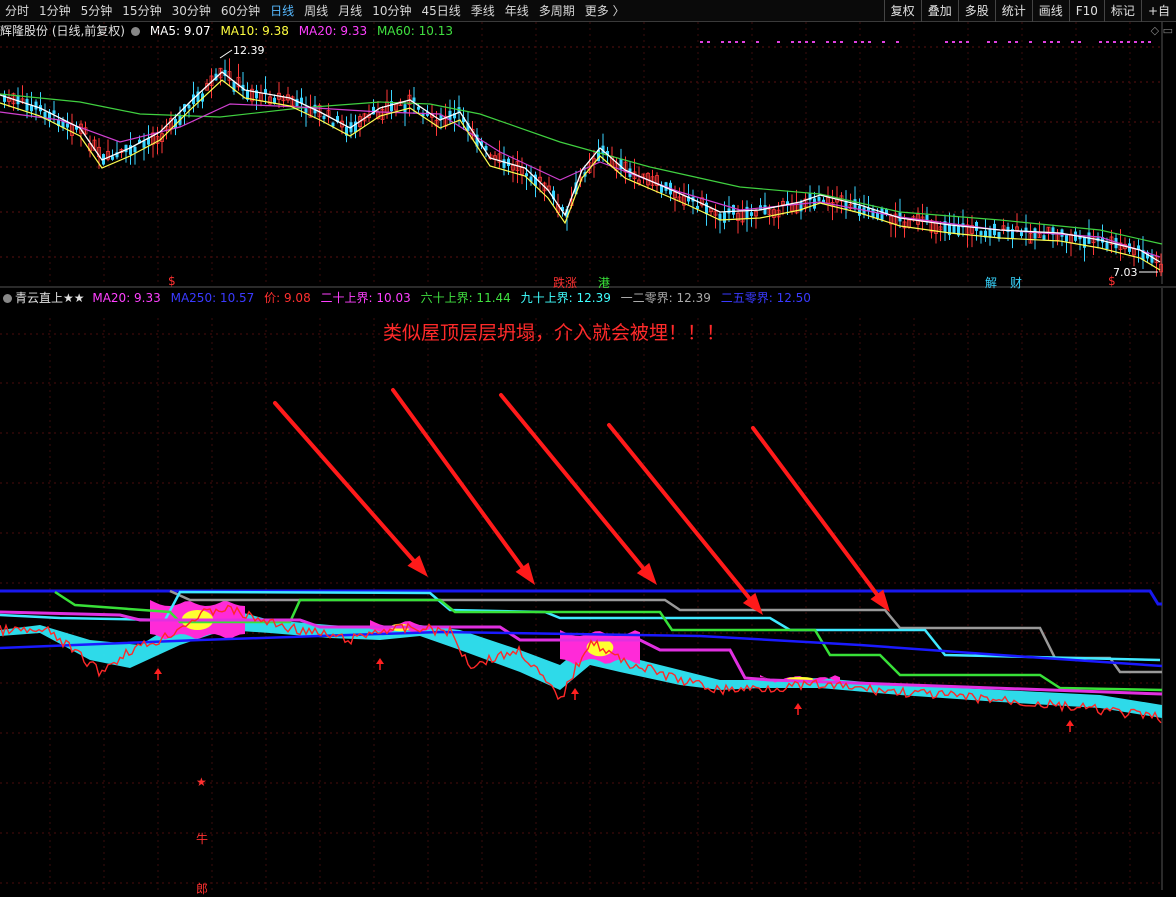 This screenshot has height=897, width=1176. Describe the element at coordinates (939, 11) in the screenshot. I see `toolbar-button-1: 叠加` at that location.